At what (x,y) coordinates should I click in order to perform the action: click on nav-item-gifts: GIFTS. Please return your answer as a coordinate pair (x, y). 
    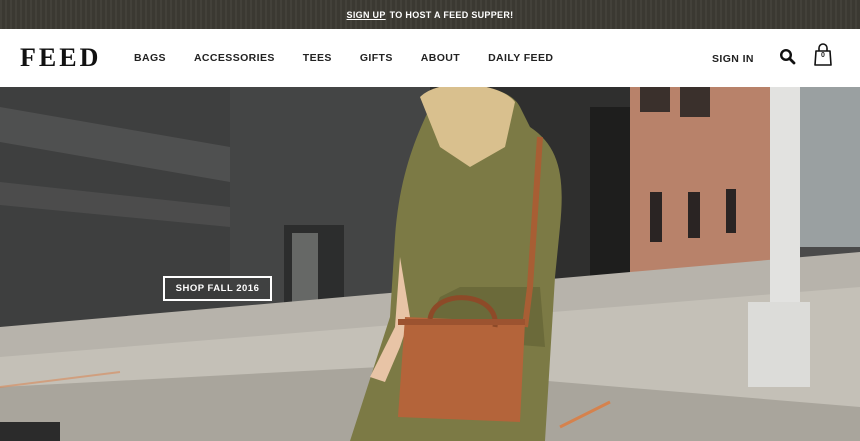
    Looking at the image, I should click on (376, 58).